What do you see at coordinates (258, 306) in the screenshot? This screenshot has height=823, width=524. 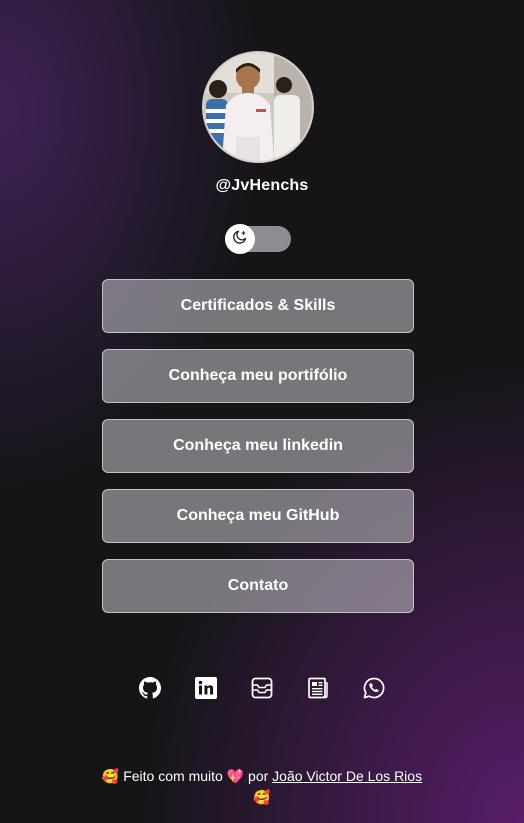 I see `certificates-skills-button: Certificados & Skills` at bounding box center [258, 306].